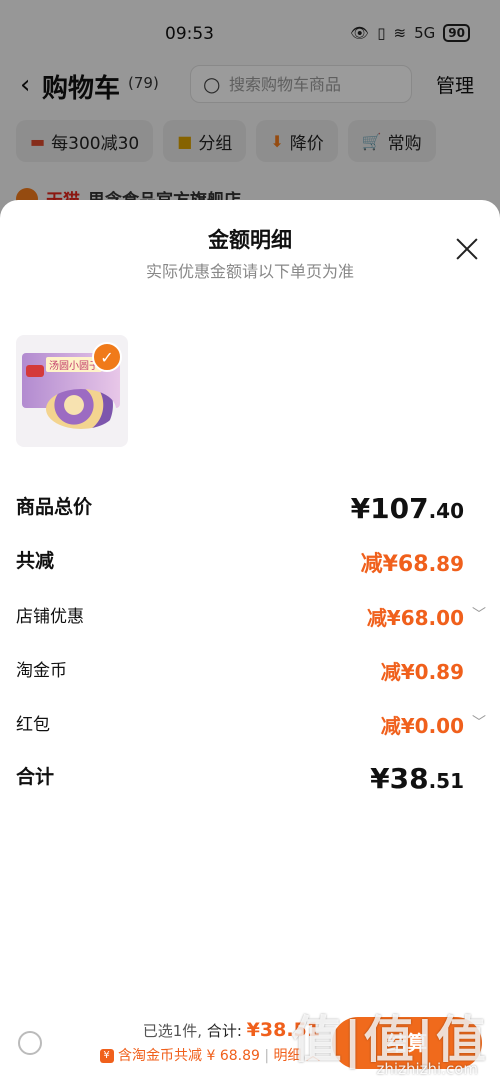 This screenshot has height=1085, width=500. Describe the element at coordinates (415, 618) in the screenshot. I see `row-value: 减¥68.00` at that location.